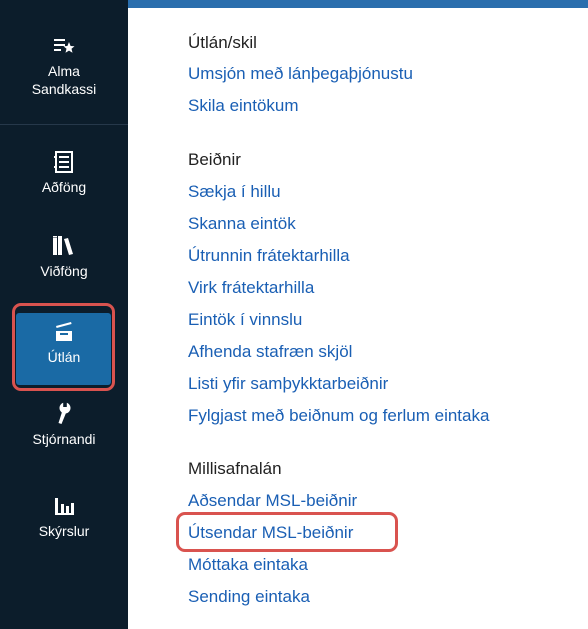  I want to click on menu-link-virk-fratektarhilla: Virk frátektarhilla, so click(251, 288).